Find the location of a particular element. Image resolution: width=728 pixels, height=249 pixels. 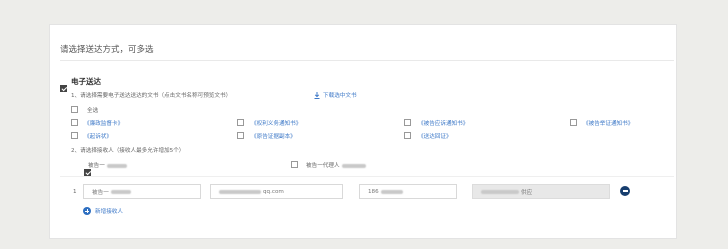

recipient-label: 被告一代理人 is located at coordinates (336, 165).